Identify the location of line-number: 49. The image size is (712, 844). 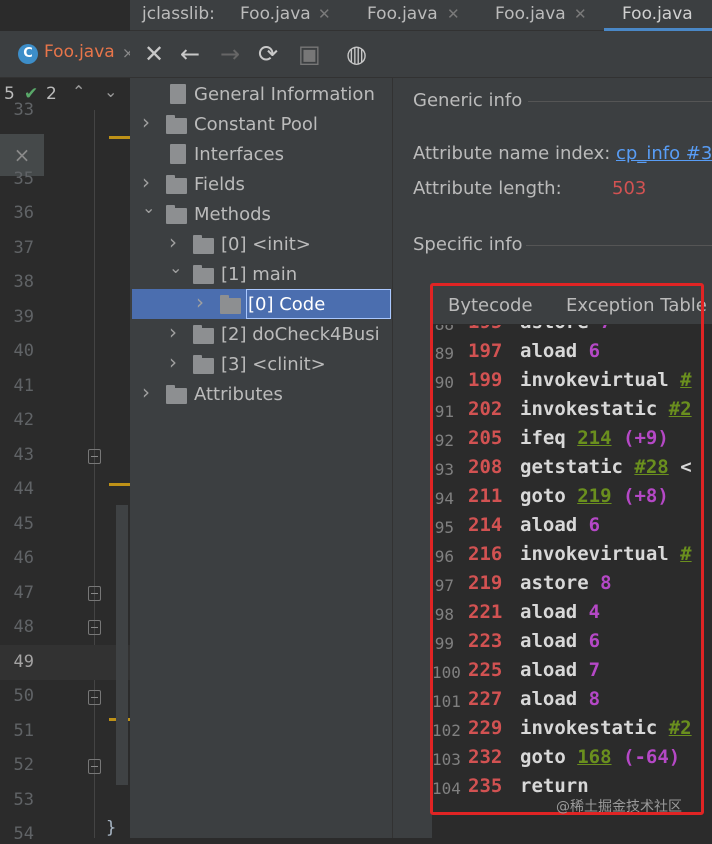
(23, 662).